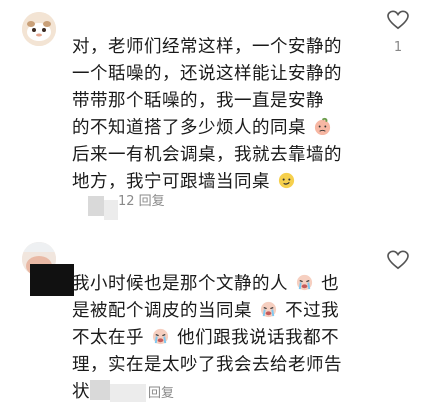 The image size is (424, 418). What do you see at coordinates (312, 311) in the screenshot?
I see `comment-line-text: 不过我` at bounding box center [312, 311].